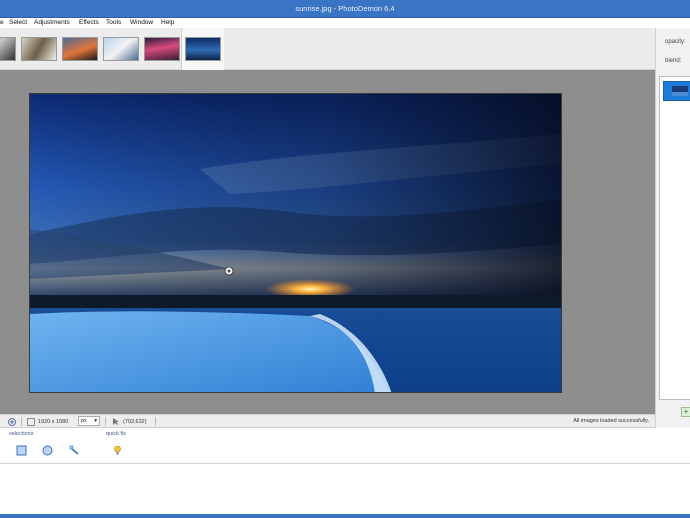 Image resolution: width=690 pixels, height=518 pixels. What do you see at coordinates (141, 22) in the screenshot?
I see `menu-window: Window` at bounding box center [141, 22].